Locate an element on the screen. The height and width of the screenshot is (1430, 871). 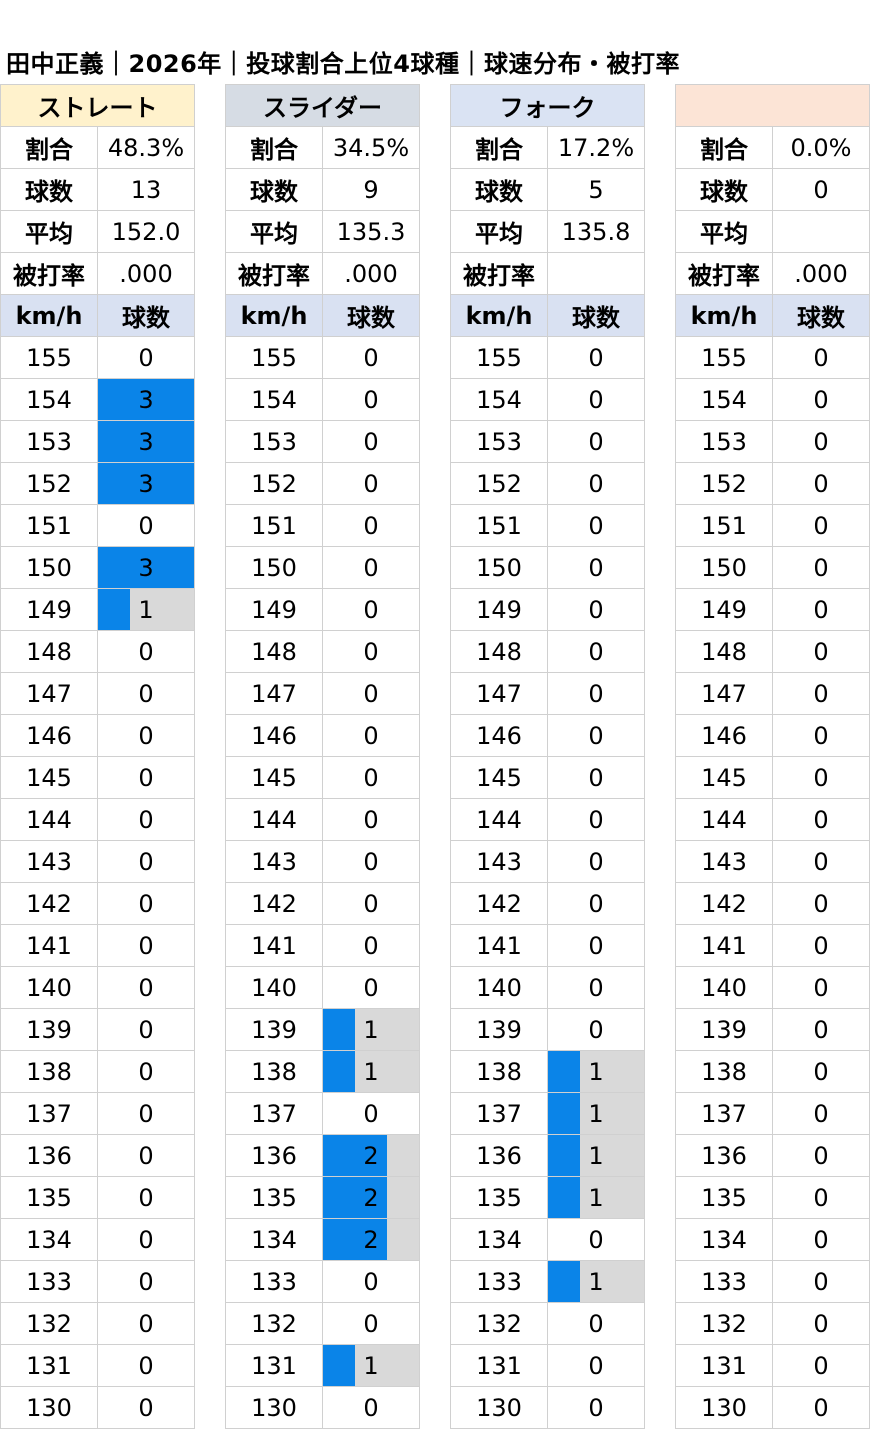
stat-ratio-row: 割合 48.3% is located at coordinates (97, 147).